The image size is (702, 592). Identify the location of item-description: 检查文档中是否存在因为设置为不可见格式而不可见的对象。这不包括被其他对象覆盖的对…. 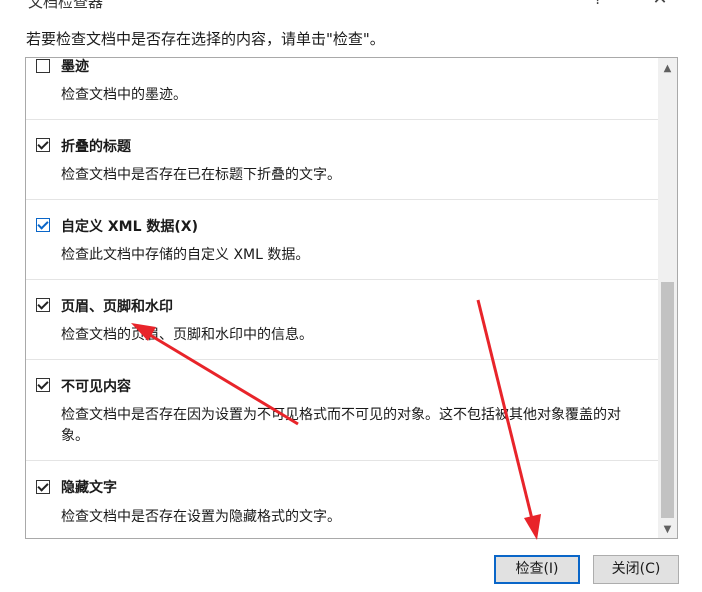
(341, 425).